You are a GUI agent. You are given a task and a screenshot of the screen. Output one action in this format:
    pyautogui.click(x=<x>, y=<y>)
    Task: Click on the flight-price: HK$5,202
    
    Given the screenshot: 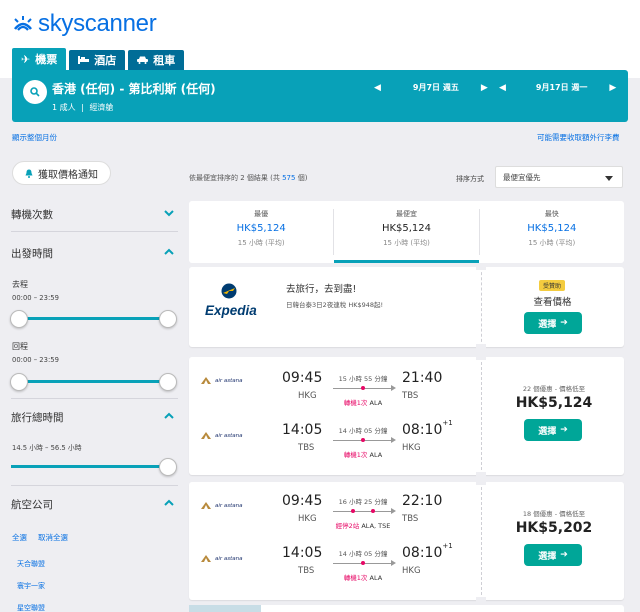 What is the action you would take?
    pyautogui.click(x=554, y=528)
    